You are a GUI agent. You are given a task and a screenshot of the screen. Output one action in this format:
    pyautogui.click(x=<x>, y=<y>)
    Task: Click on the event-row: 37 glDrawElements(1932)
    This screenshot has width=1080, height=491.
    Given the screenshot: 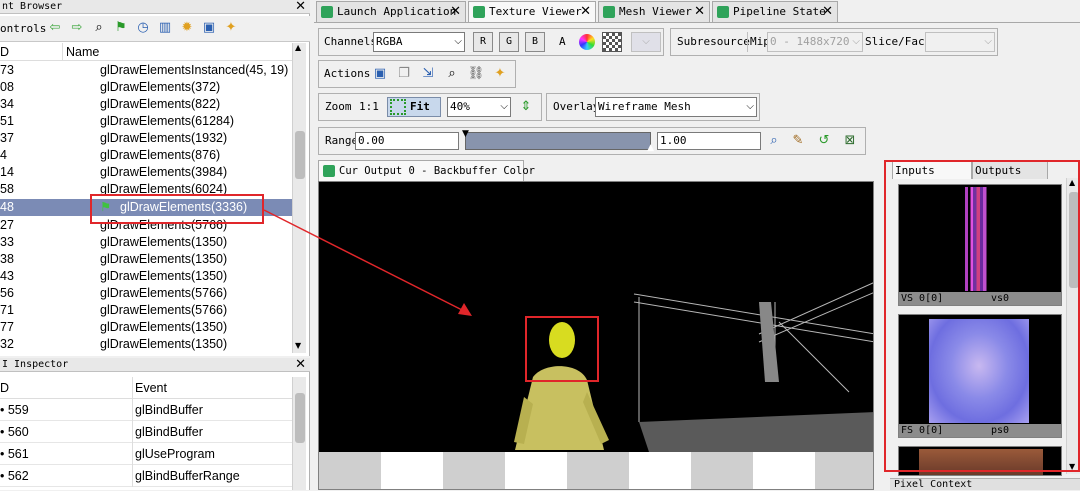 What is the action you would take?
    pyautogui.click(x=146, y=138)
    